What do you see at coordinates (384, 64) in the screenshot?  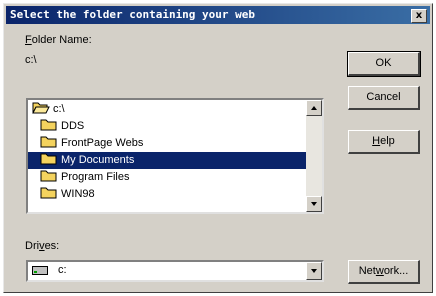 I see `ok-button: OK` at bounding box center [384, 64].